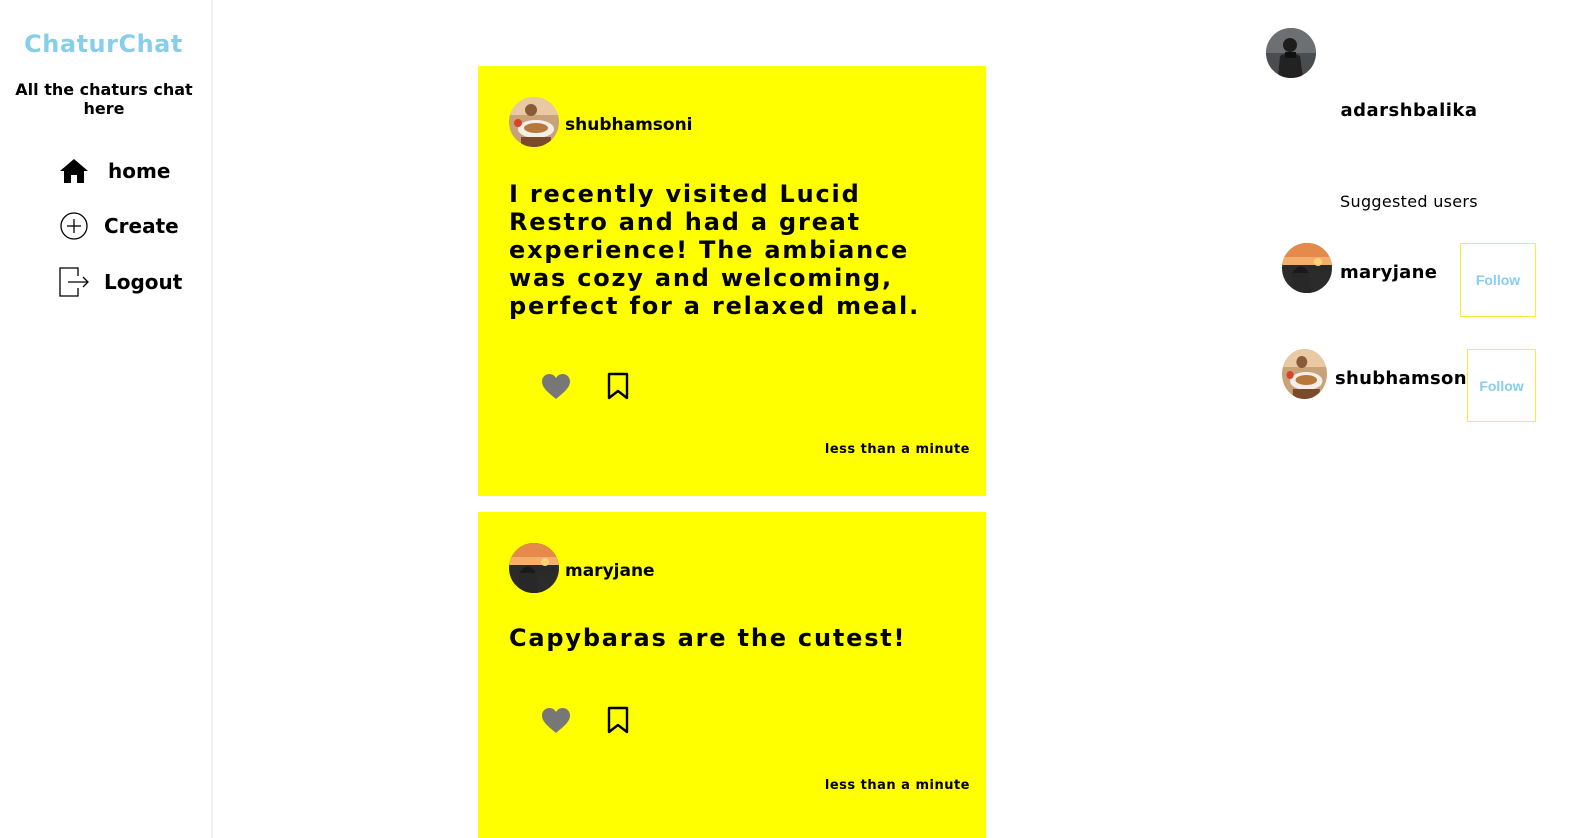 Image resolution: width=1579 pixels, height=838 pixels. I want to click on post-username: maryjane, so click(610, 571).